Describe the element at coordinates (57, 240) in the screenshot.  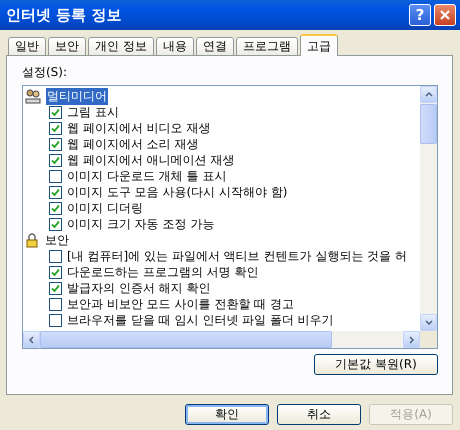
I see `category-label: 보안` at that location.